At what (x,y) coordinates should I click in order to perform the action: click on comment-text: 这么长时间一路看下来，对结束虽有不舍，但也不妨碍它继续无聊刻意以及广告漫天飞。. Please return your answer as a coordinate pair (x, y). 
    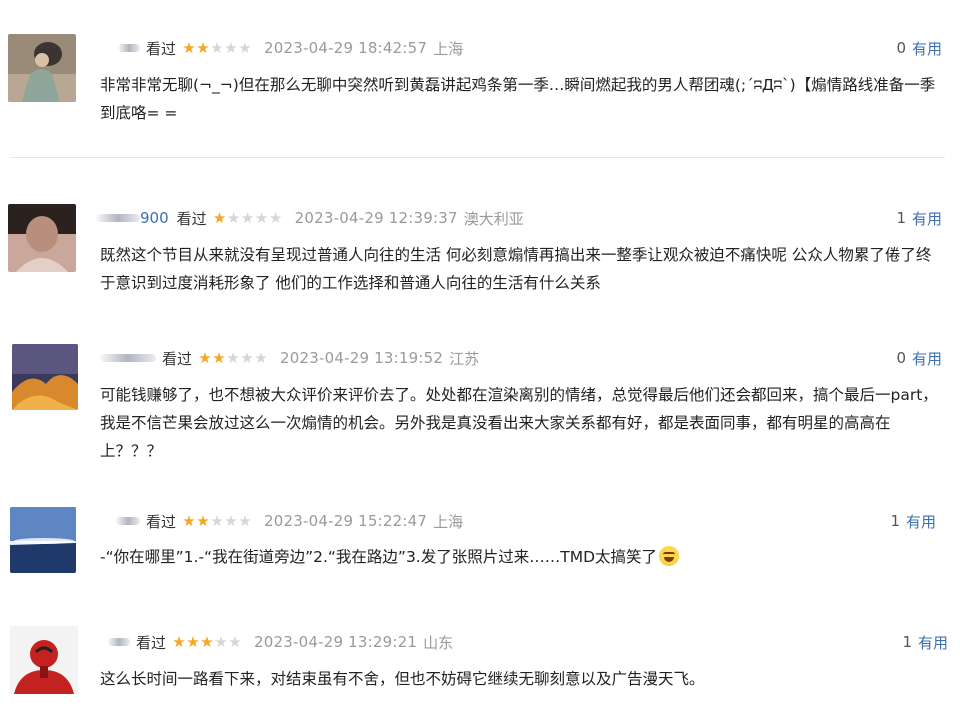
    Looking at the image, I should click on (402, 679).